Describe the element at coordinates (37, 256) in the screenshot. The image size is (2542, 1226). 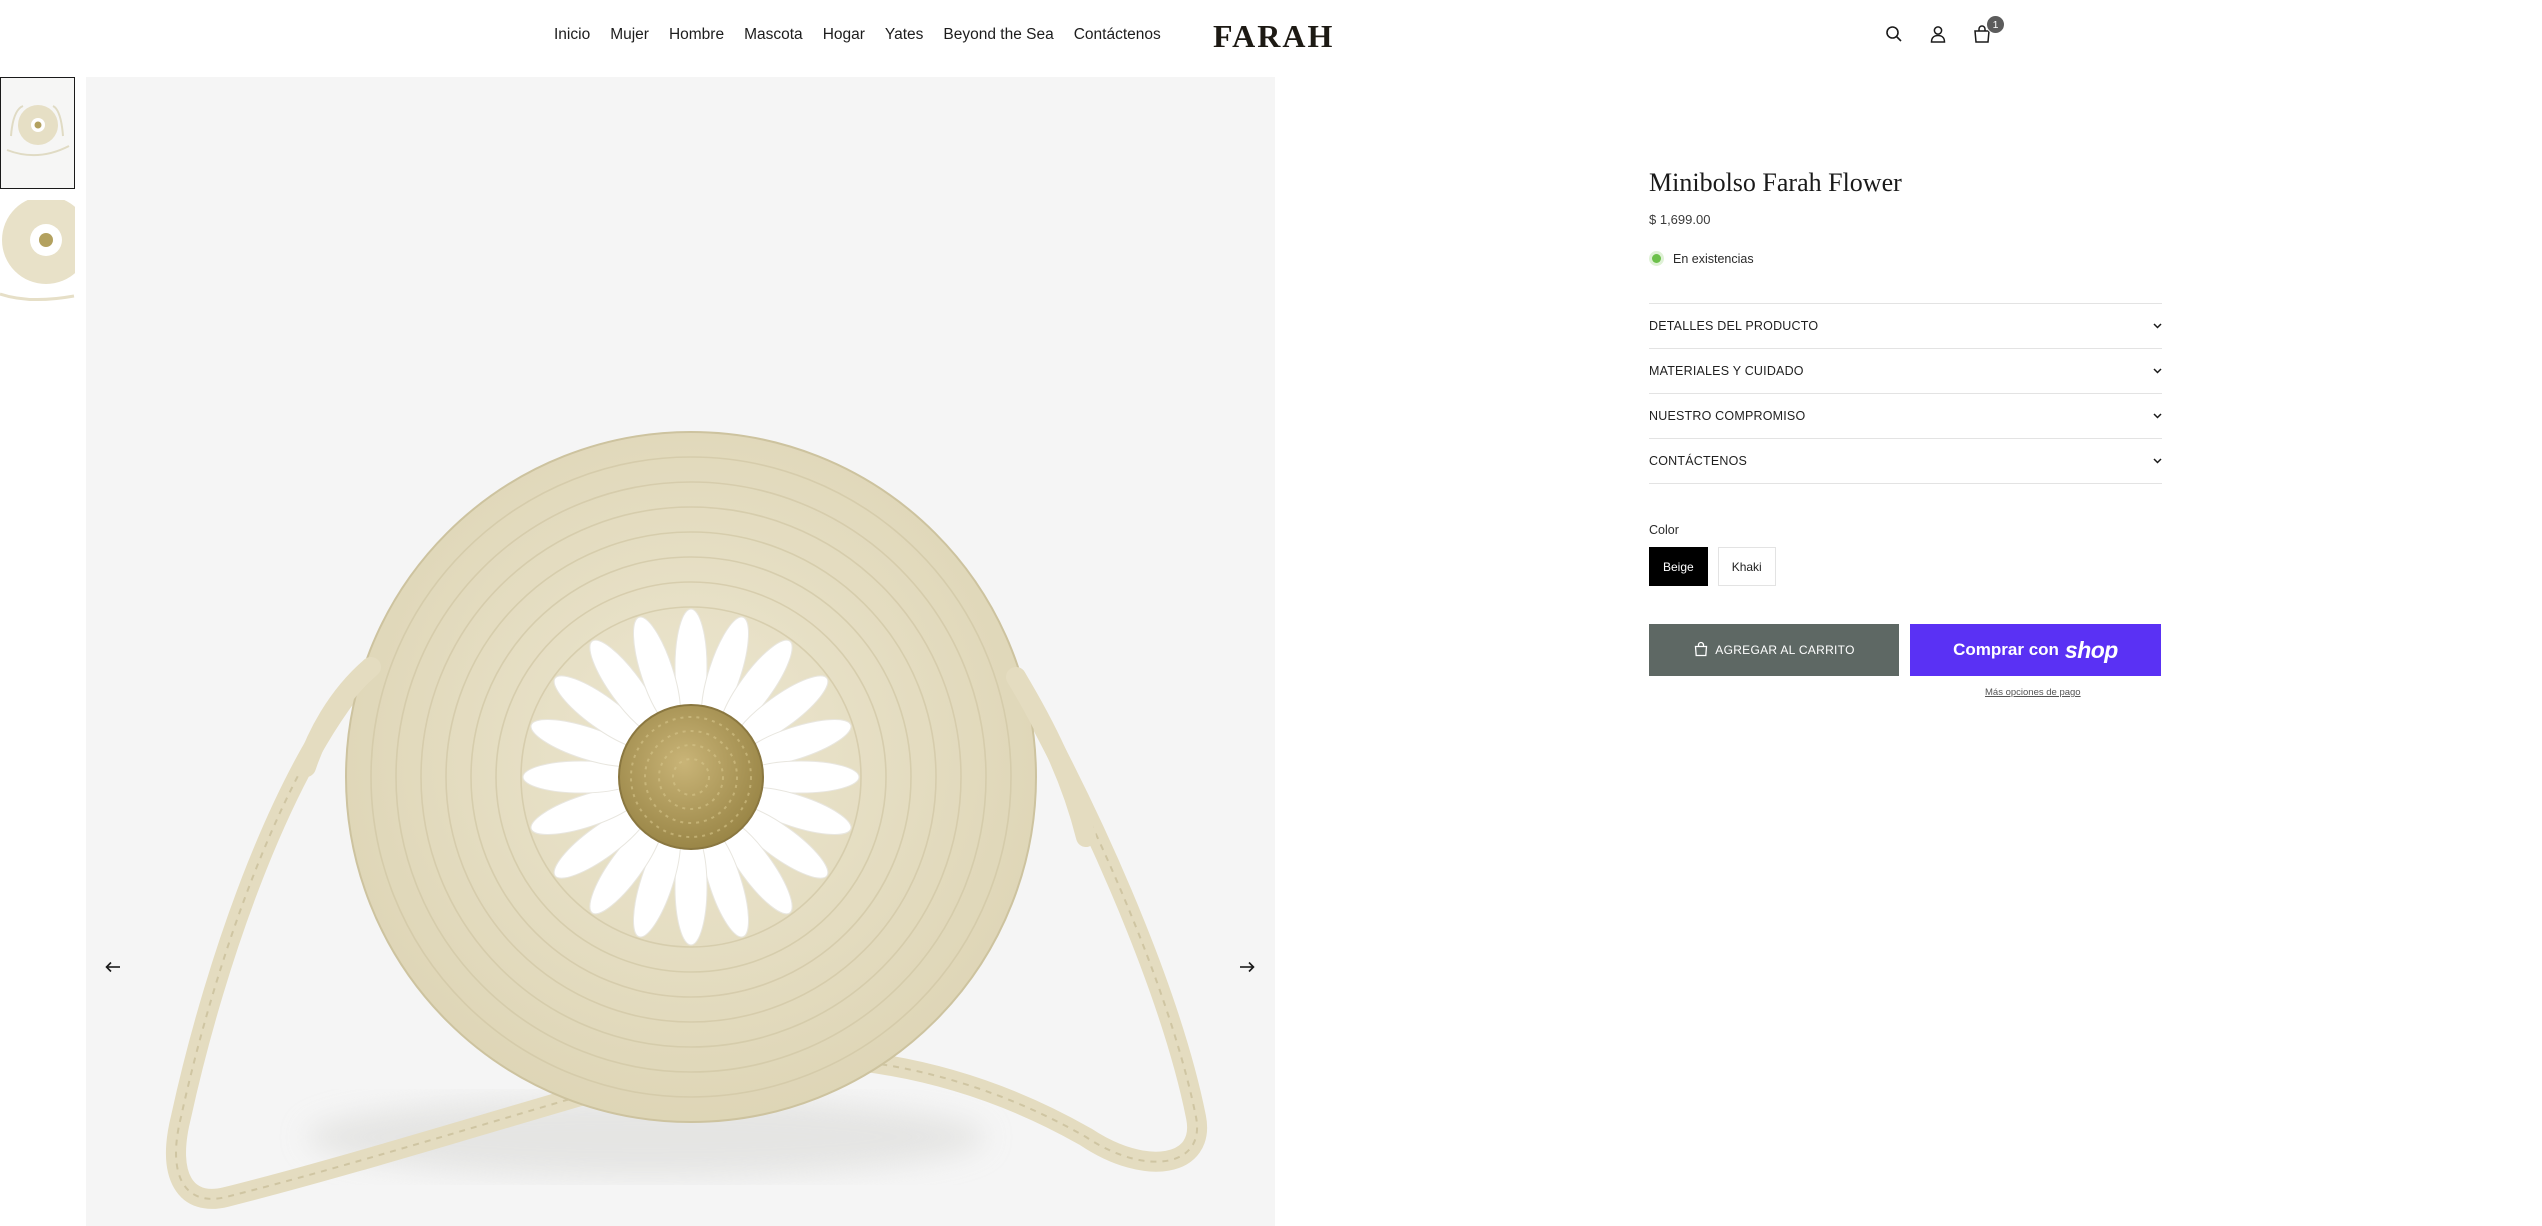
I see `thumbnail-bag-flower-detail` at that location.